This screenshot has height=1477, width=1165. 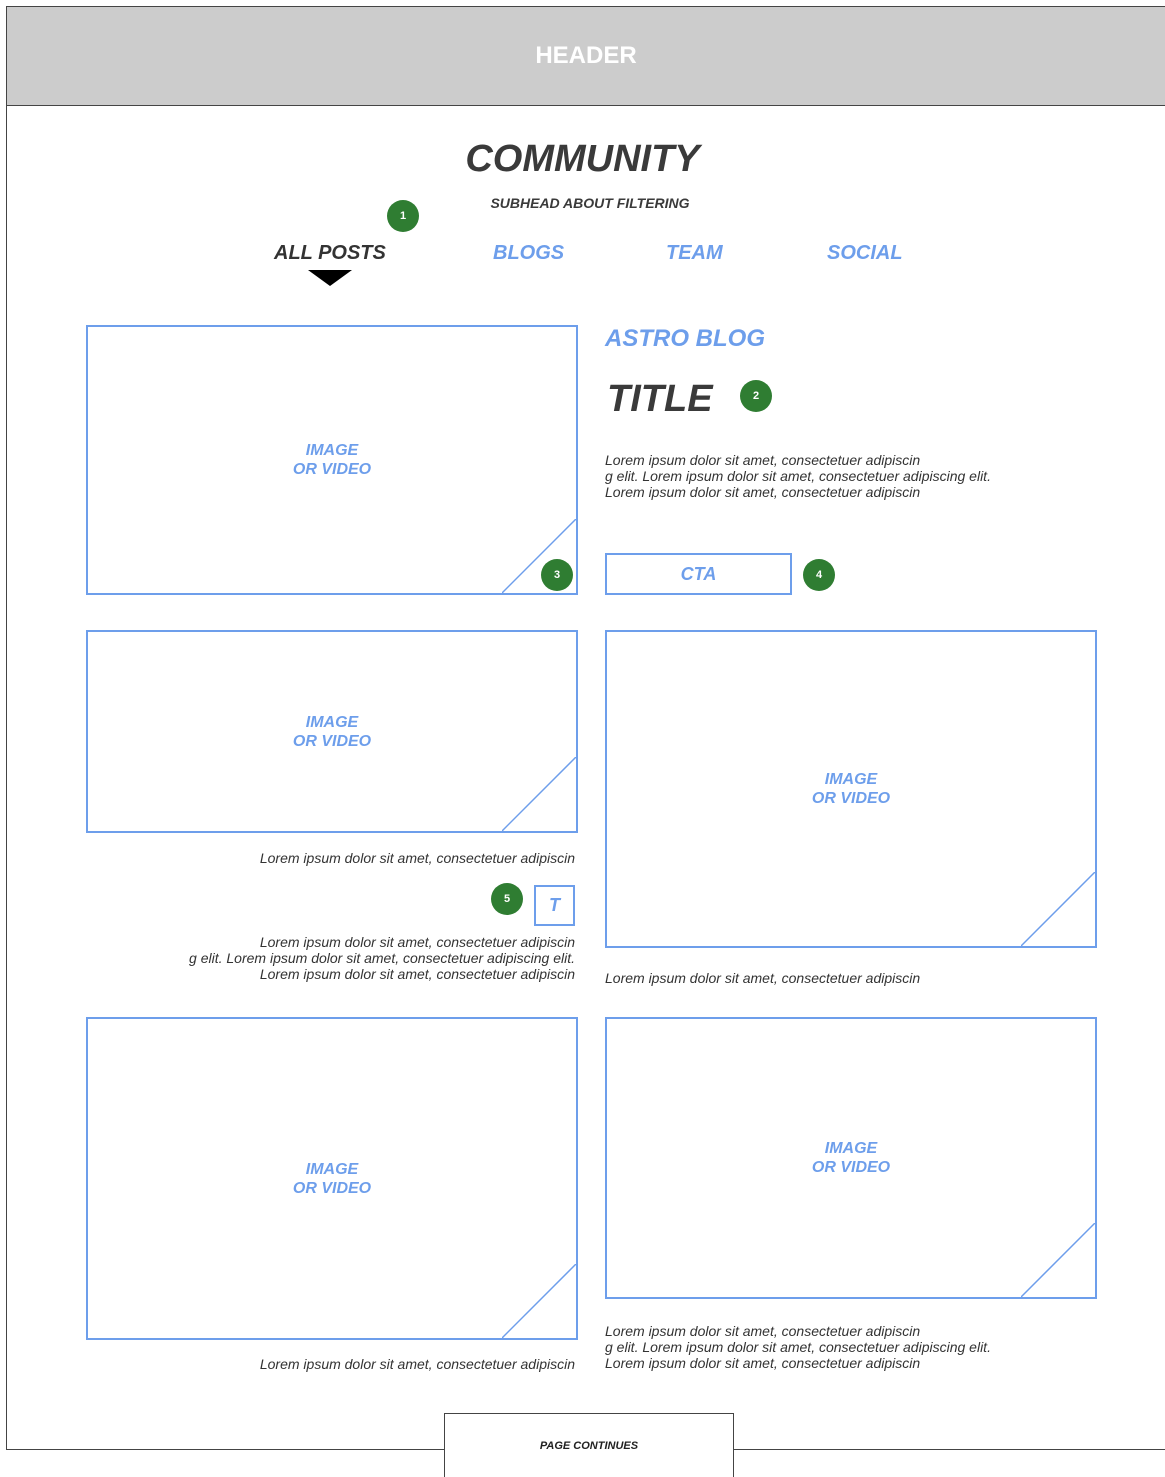 I want to click on header-label: HEADER, so click(x=586, y=55).